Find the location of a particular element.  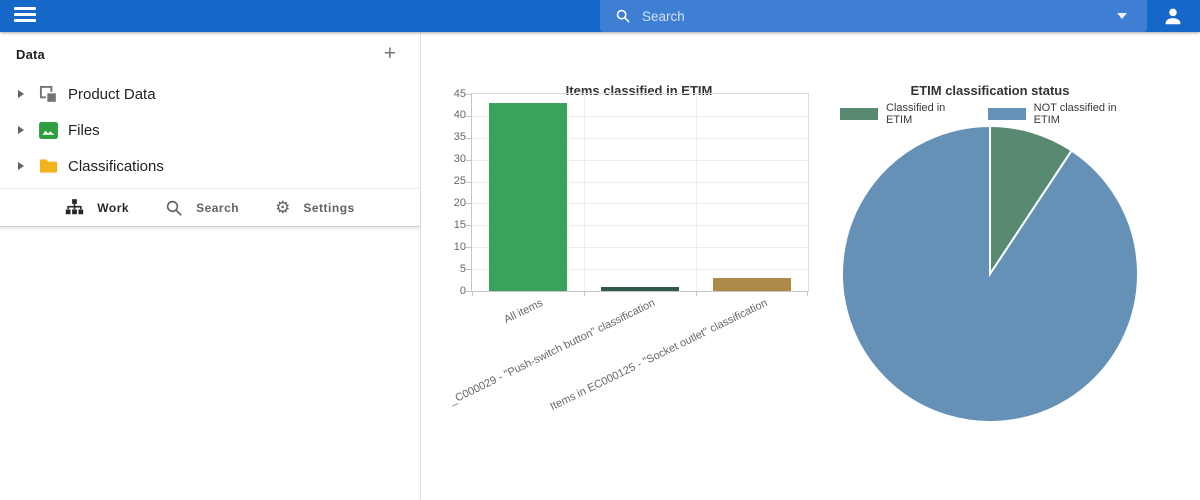

toolbar-item-settings: ⚙ Settings is located at coordinates (315, 207).